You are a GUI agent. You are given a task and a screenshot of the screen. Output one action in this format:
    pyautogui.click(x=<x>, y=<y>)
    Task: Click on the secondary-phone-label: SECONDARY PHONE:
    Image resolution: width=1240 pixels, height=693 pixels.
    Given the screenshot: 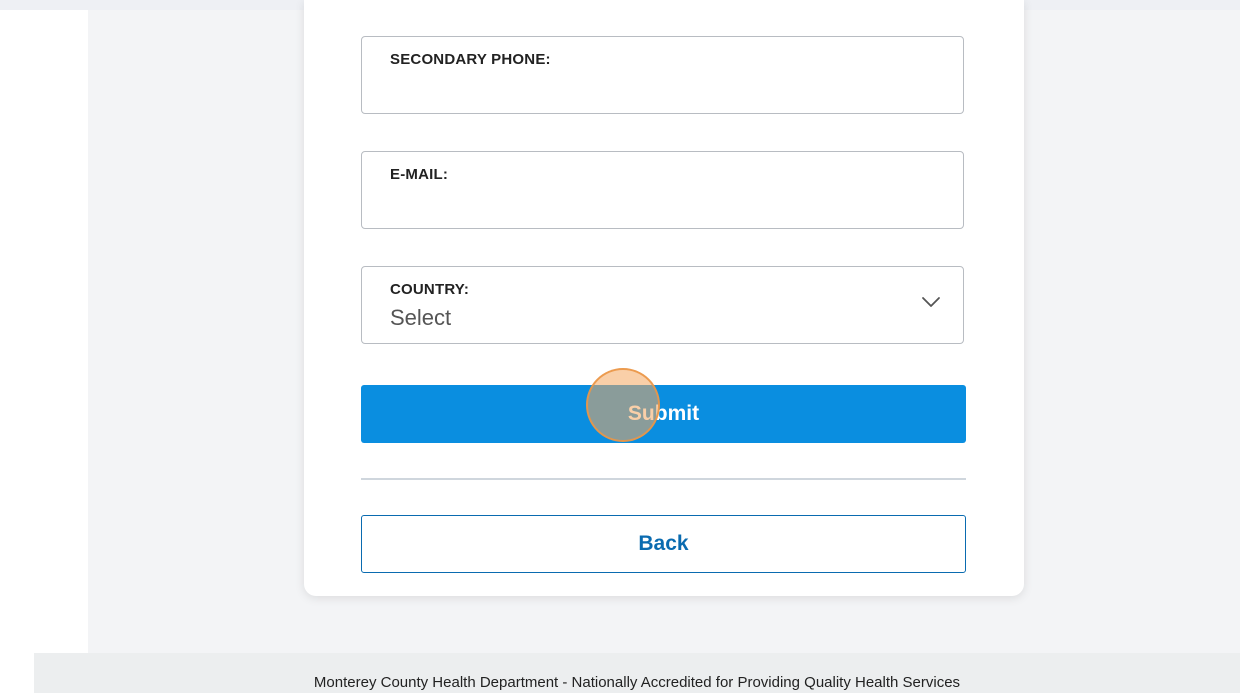 What is the action you would take?
    pyautogui.click(x=470, y=59)
    